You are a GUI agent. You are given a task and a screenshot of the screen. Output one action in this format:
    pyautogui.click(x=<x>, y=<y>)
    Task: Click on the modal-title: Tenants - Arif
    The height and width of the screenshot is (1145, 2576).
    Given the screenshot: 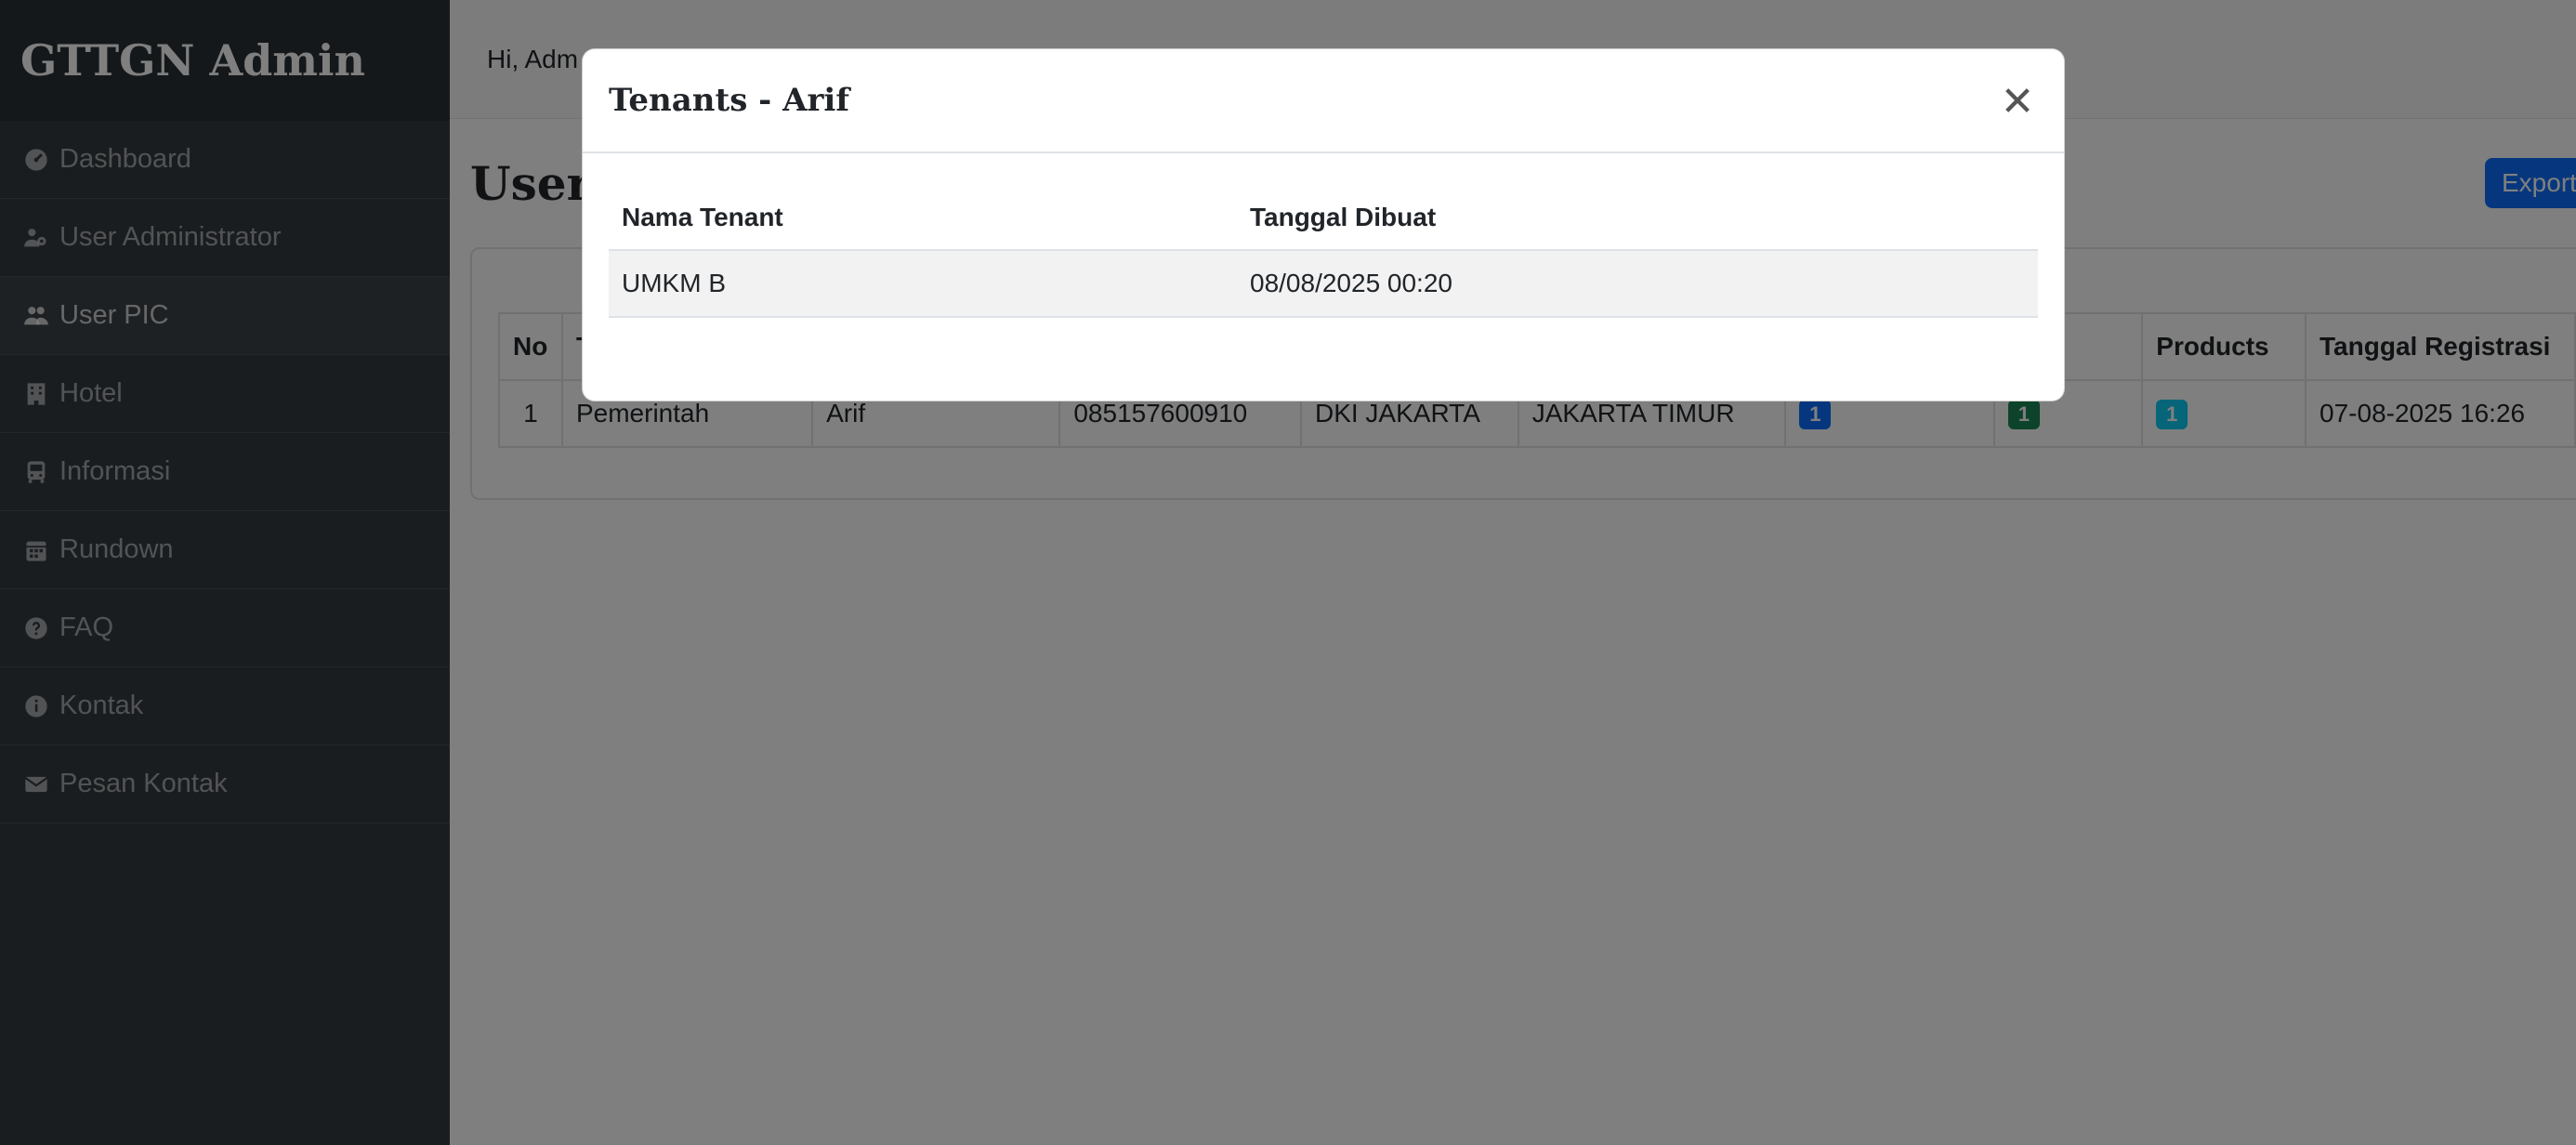 What is the action you would take?
    pyautogui.click(x=729, y=100)
    